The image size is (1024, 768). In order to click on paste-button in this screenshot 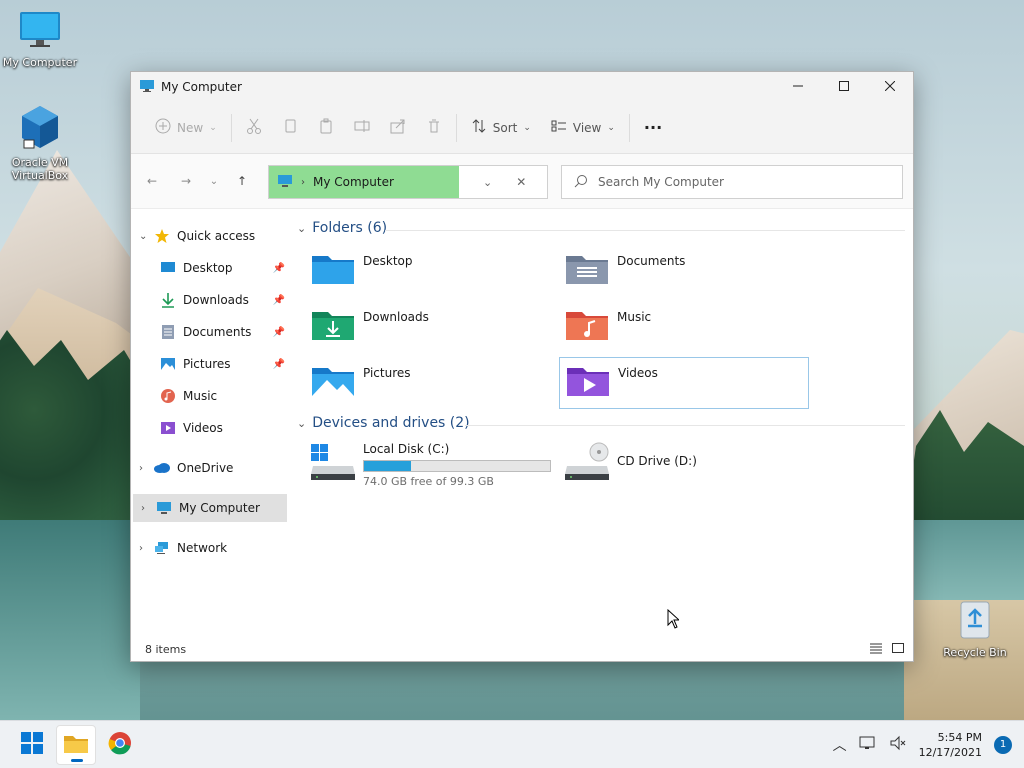, I will do `click(326, 128)`.